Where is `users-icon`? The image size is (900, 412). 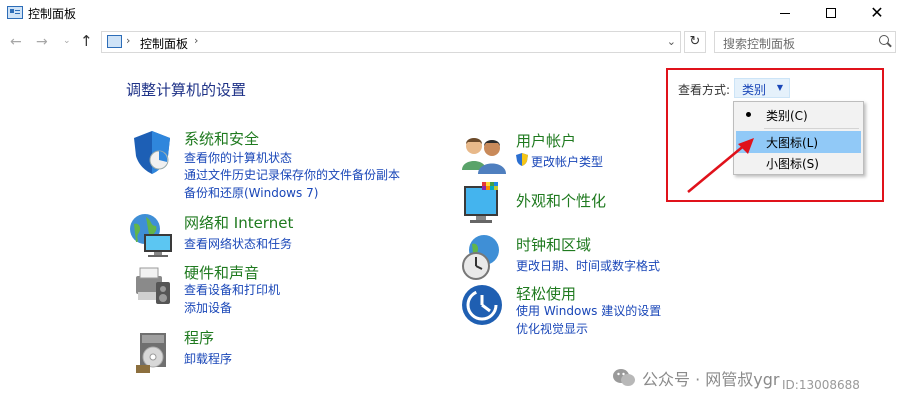 users-icon is located at coordinates (484, 154).